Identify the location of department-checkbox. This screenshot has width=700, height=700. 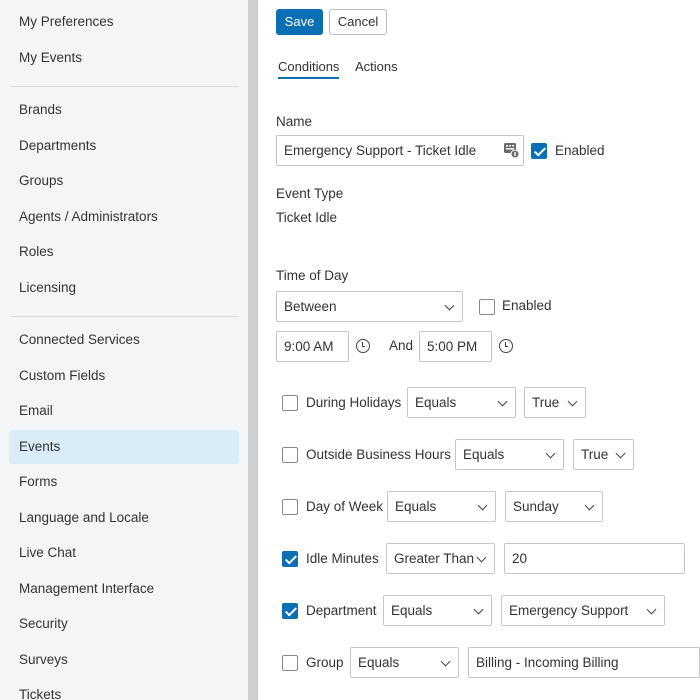
(290, 611).